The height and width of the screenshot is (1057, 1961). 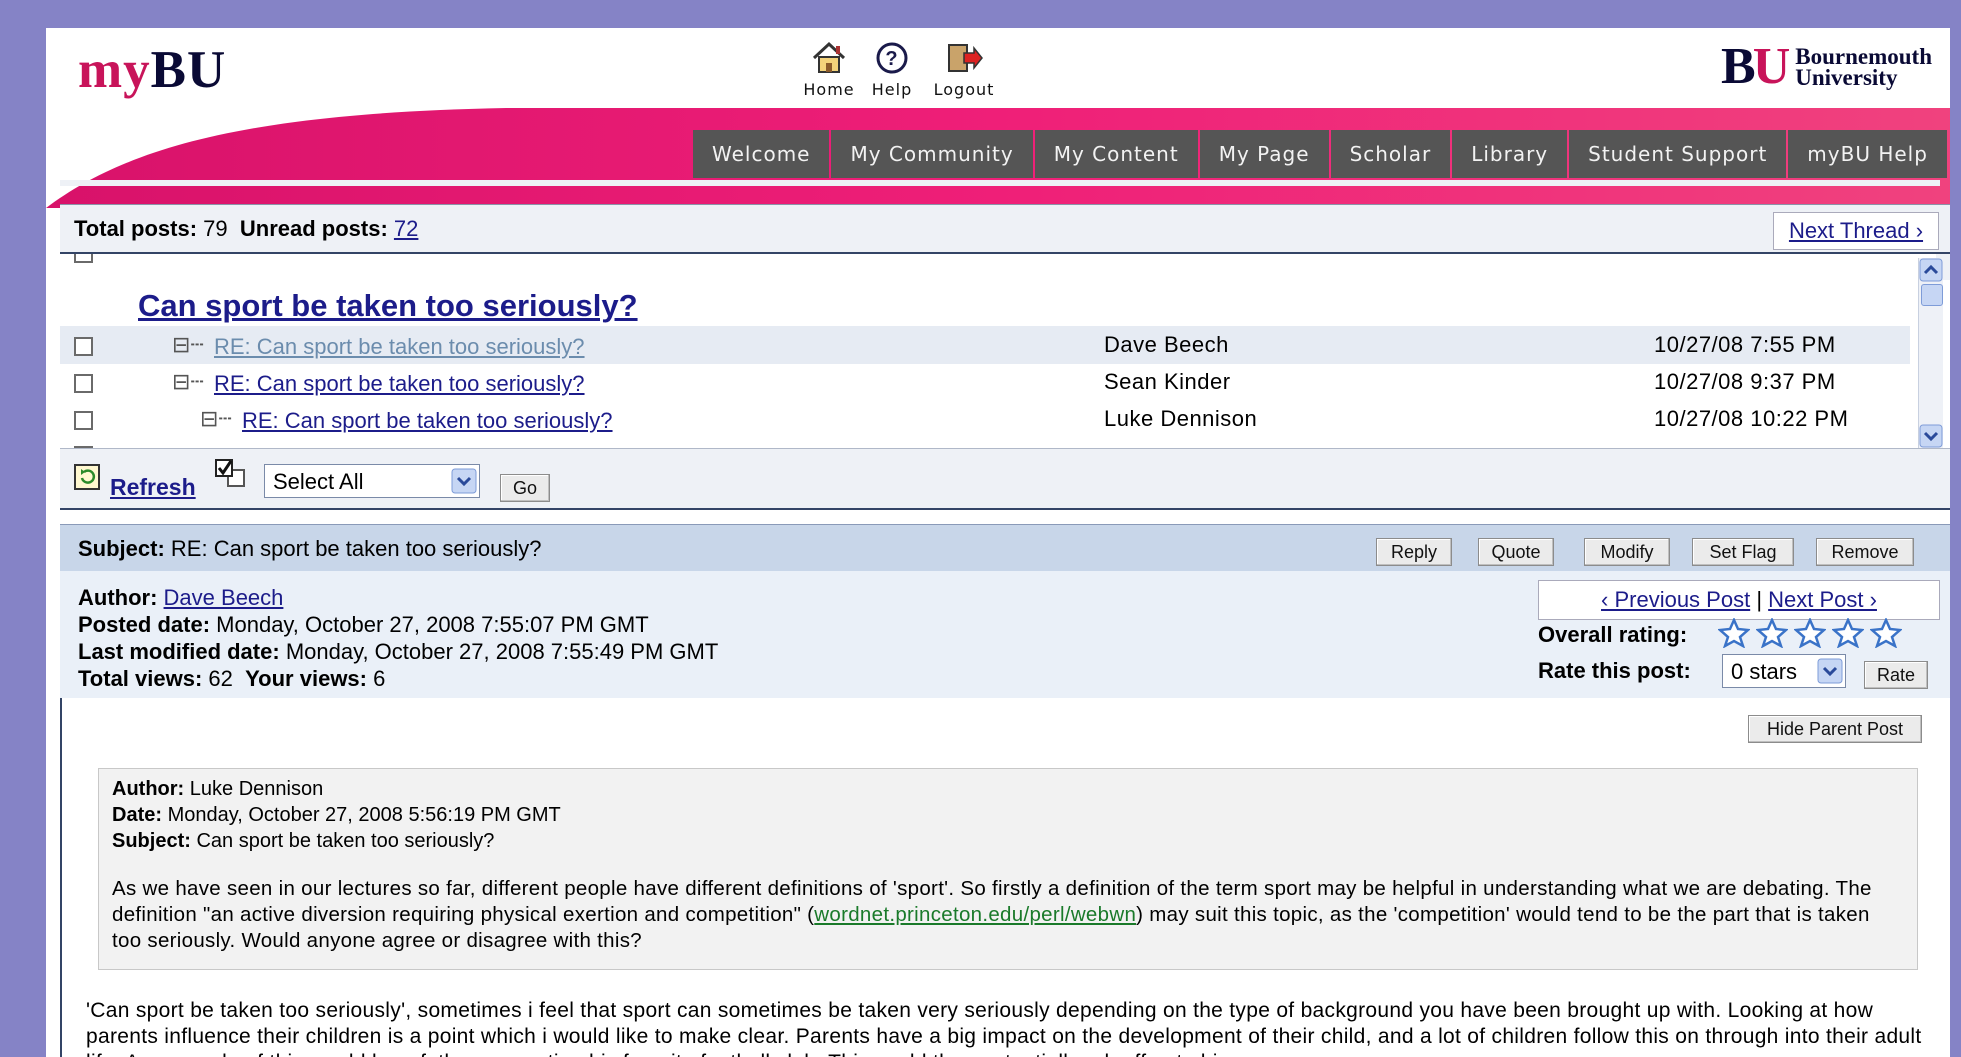 I want to click on tab-library: Library, so click(x=1510, y=154).